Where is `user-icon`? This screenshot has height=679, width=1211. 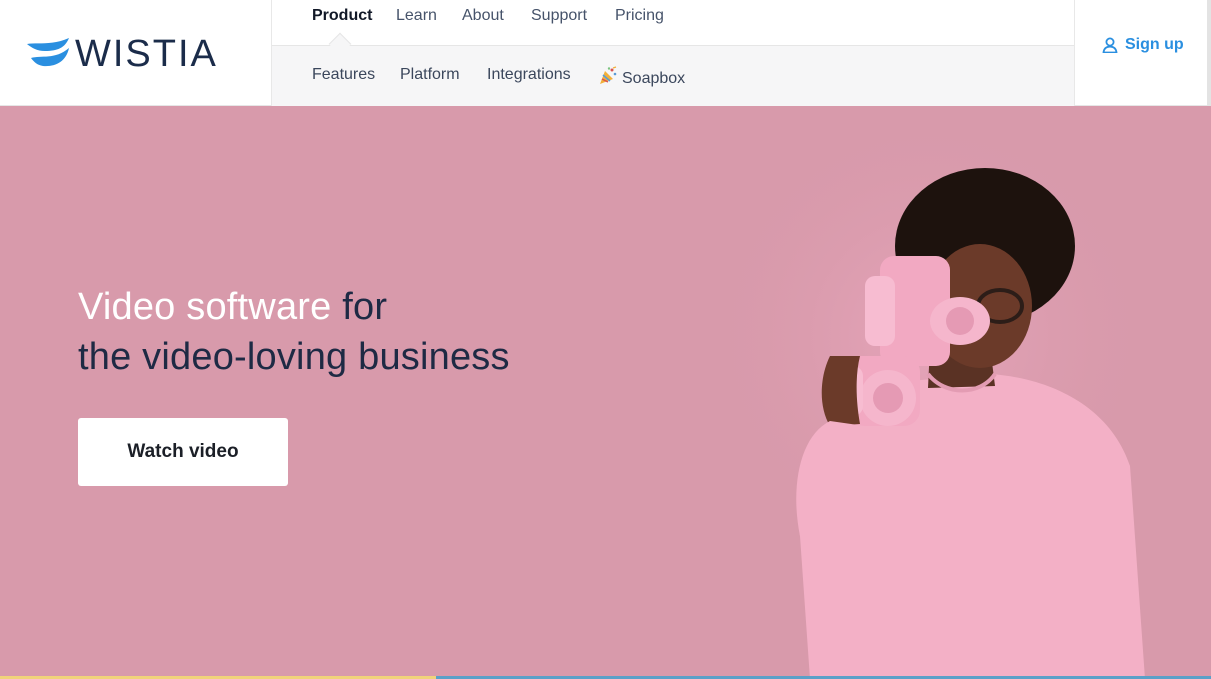
user-icon is located at coordinates (1110, 45).